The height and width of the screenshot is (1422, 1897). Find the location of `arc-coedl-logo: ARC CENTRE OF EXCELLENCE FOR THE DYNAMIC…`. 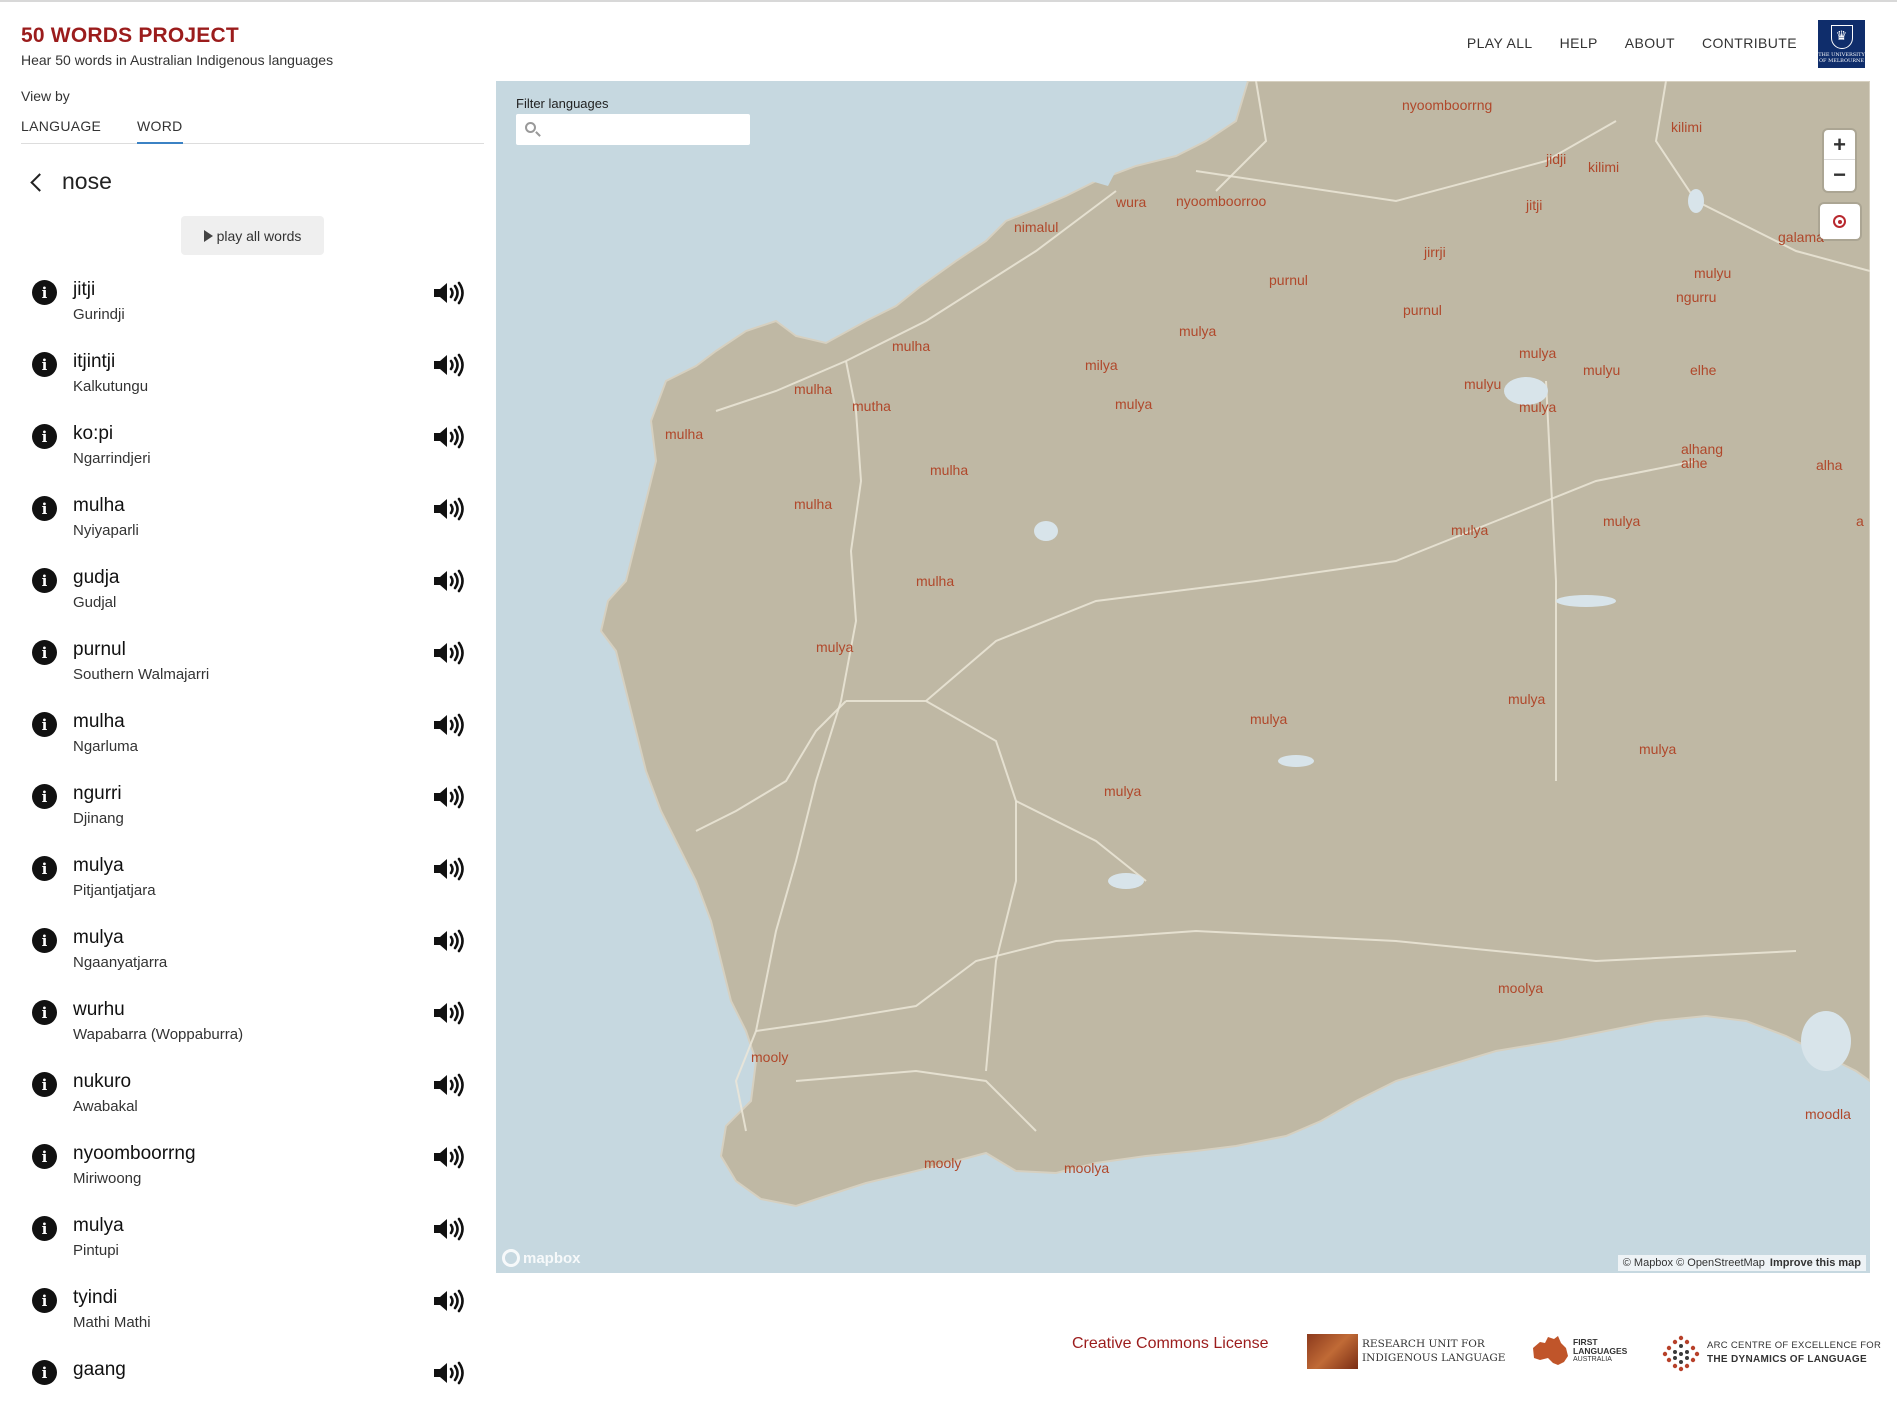

arc-coedl-logo: ARC CENTRE OF EXCELLENCE FOR THE DYNAMIC… is located at coordinates (1771, 1353).